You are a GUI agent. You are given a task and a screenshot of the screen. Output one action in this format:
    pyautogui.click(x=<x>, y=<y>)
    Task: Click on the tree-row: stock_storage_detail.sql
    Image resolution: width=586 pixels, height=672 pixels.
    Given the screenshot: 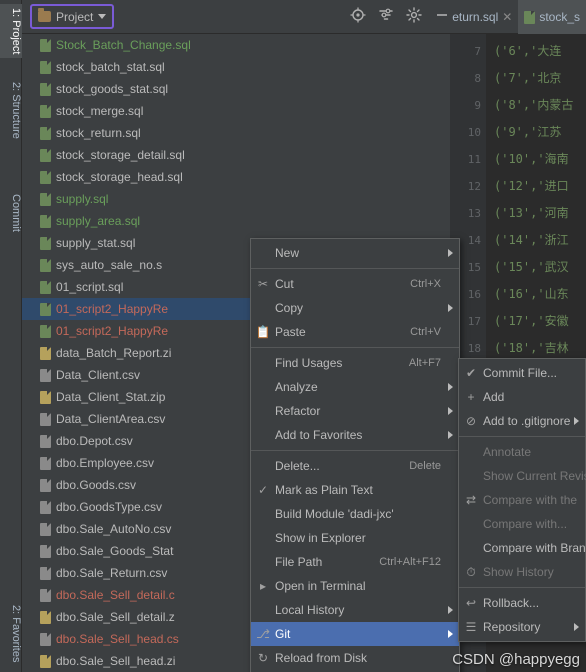 What is the action you would take?
    pyautogui.click(x=146, y=155)
    